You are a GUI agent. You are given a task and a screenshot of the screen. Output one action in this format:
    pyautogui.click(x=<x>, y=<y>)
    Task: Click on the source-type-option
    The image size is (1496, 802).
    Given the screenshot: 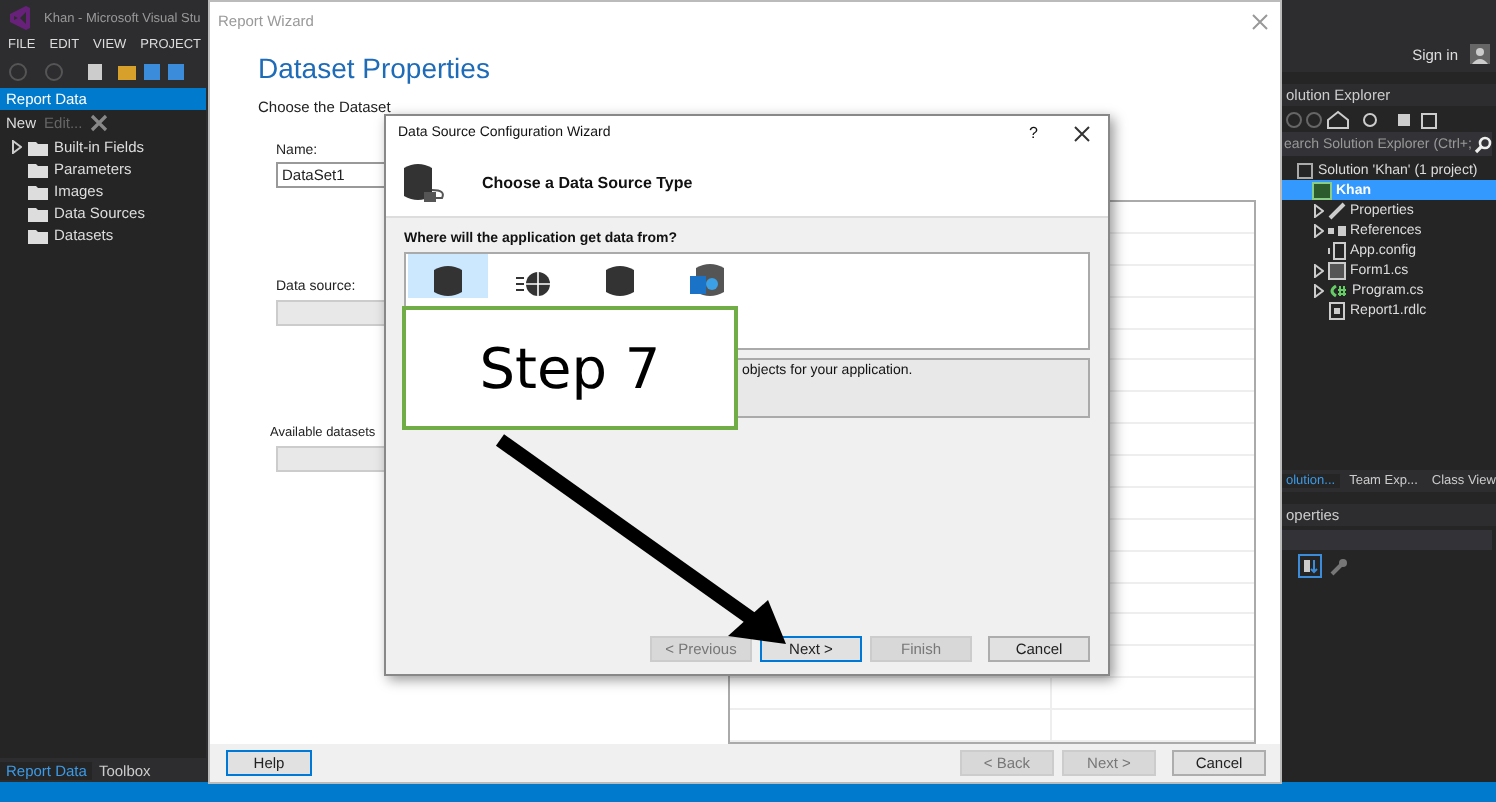 What is the action you would take?
    pyautogui.click(x=448, y=276)
    